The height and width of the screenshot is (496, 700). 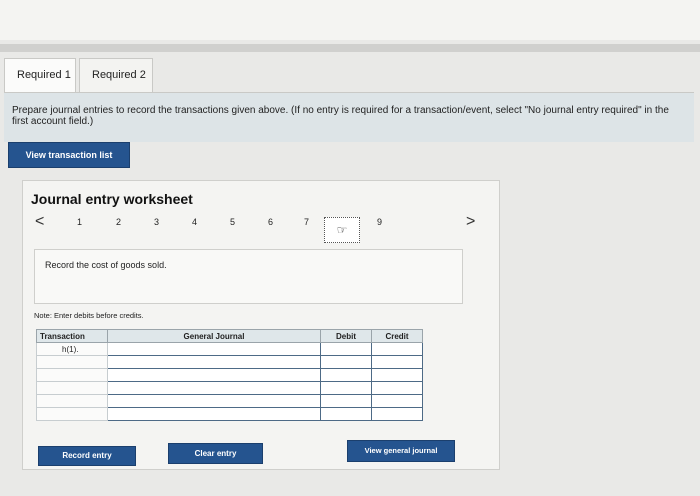 I want to click on step-5: 5, so click(x=232, y=222).